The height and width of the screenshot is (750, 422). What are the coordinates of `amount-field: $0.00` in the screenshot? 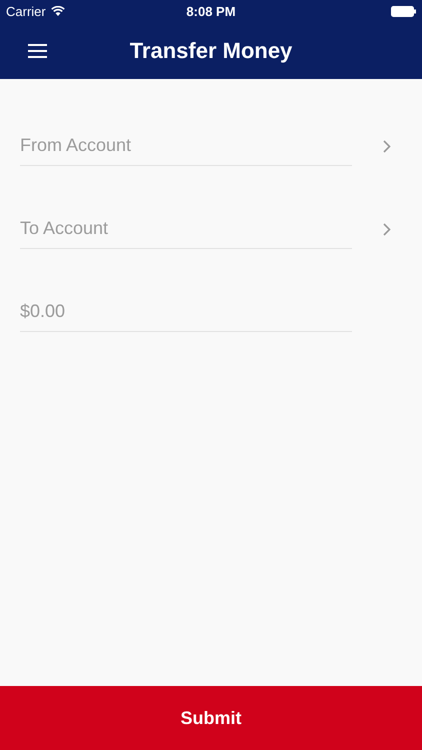 It's located at (186, 312).